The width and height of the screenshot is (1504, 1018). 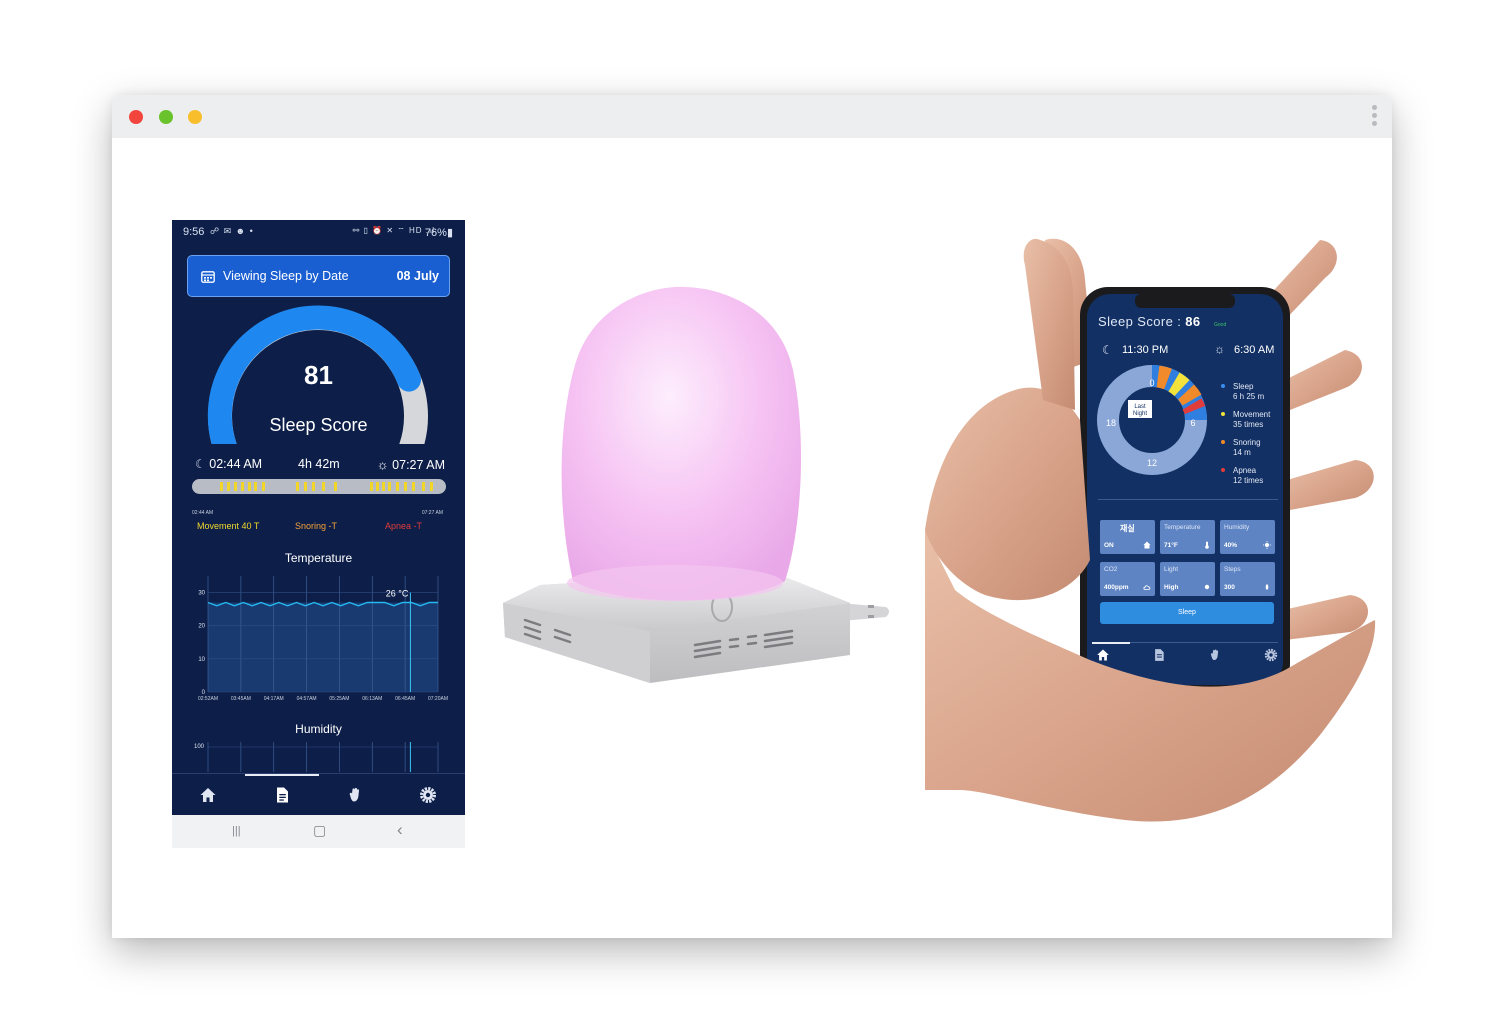 What do you see at coordinates (194, 232) in the screenshot?
I see `status-time: 9:56` at bounding box center [194, 232].